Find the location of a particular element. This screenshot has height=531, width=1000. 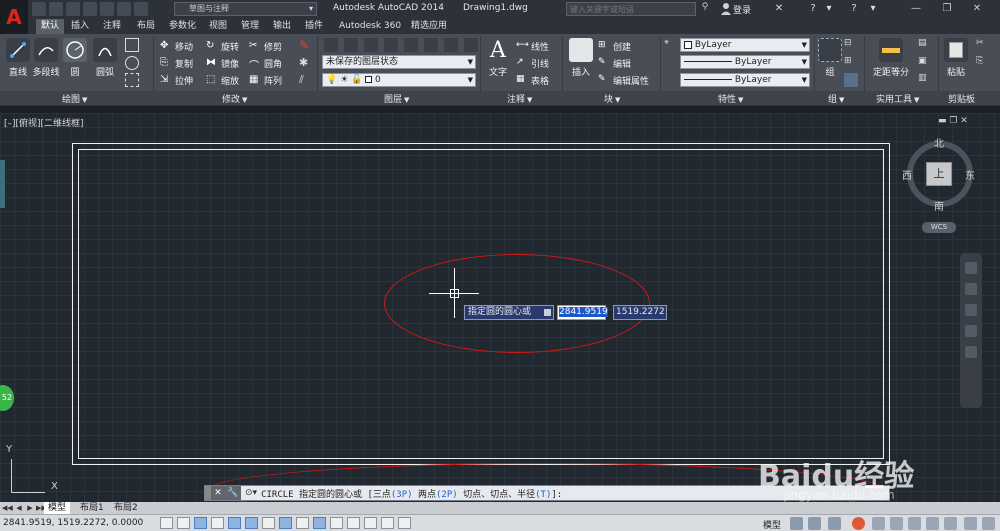

leader-button: ↗ 引线 is located at coordinates (532, 63).